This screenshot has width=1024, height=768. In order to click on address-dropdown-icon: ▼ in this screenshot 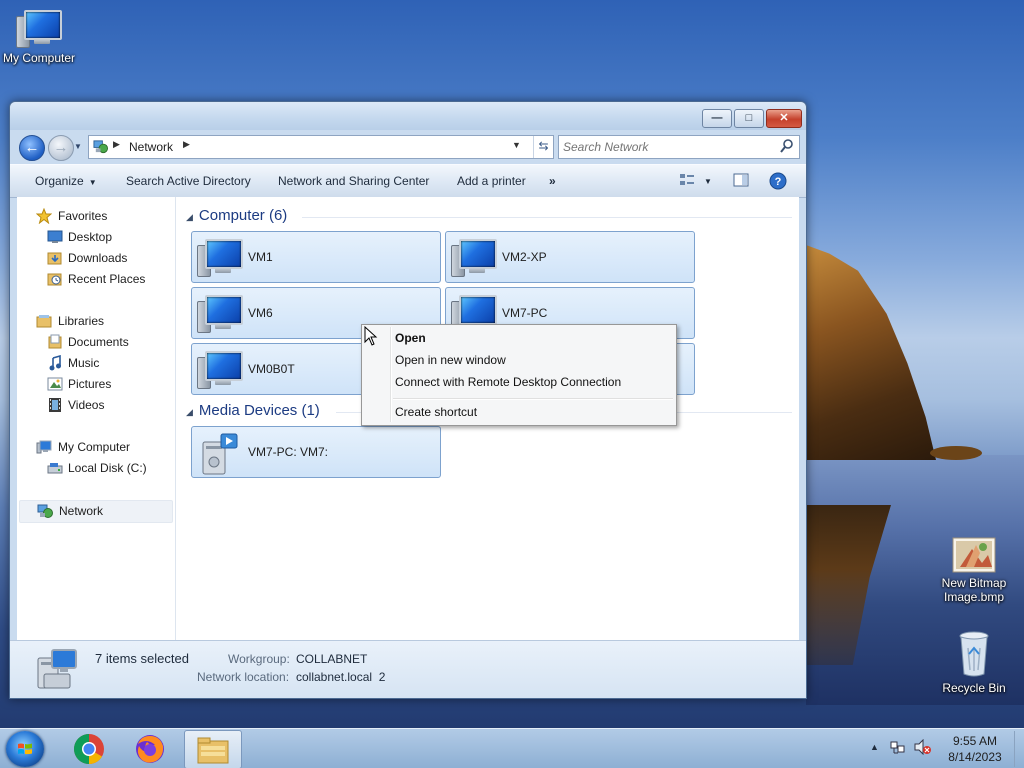, I will do `click(516, 145)`.